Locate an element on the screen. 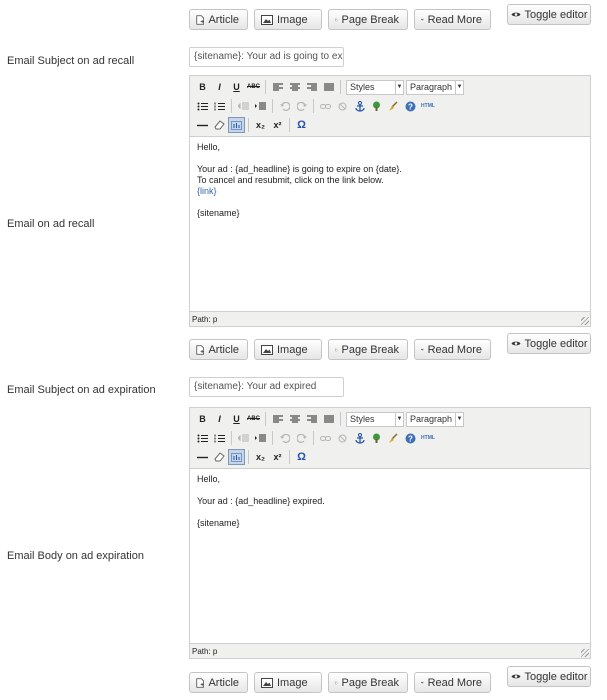  help-icon: ? is located at coordinates (410, 438).